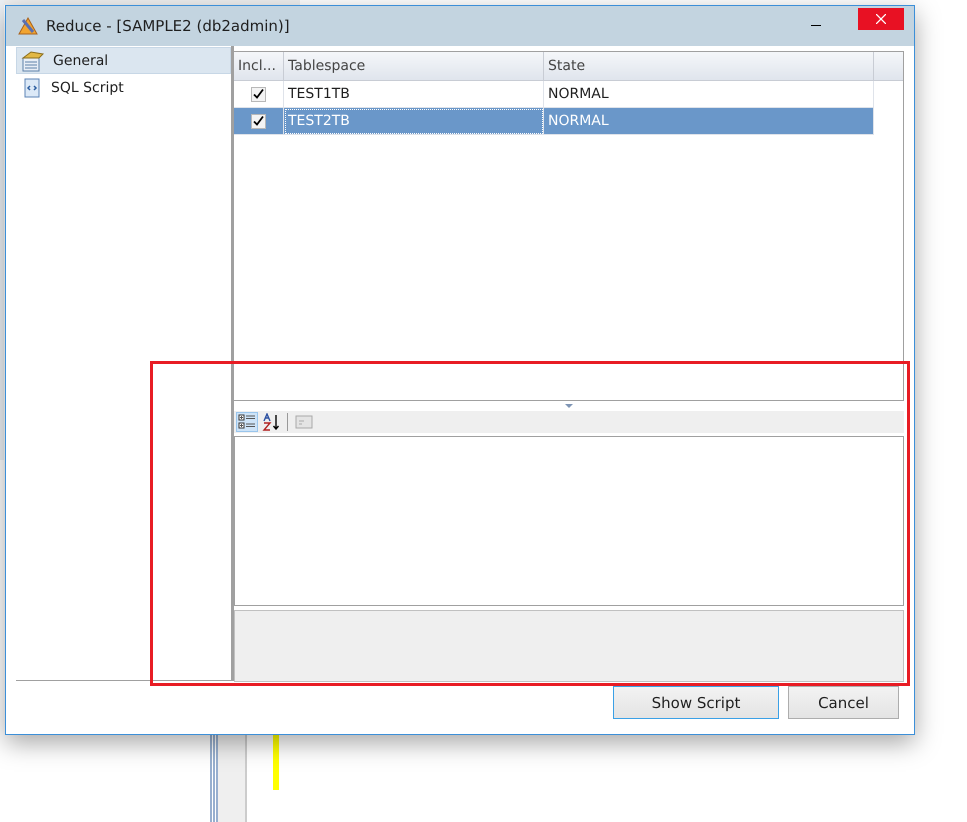 Image resolution: width=967 pixels, height=822 pixels. What do you see at coordinates (123, 60) in the screenshot?
I see `page-list-item: General` at bounding box center [123, 60].